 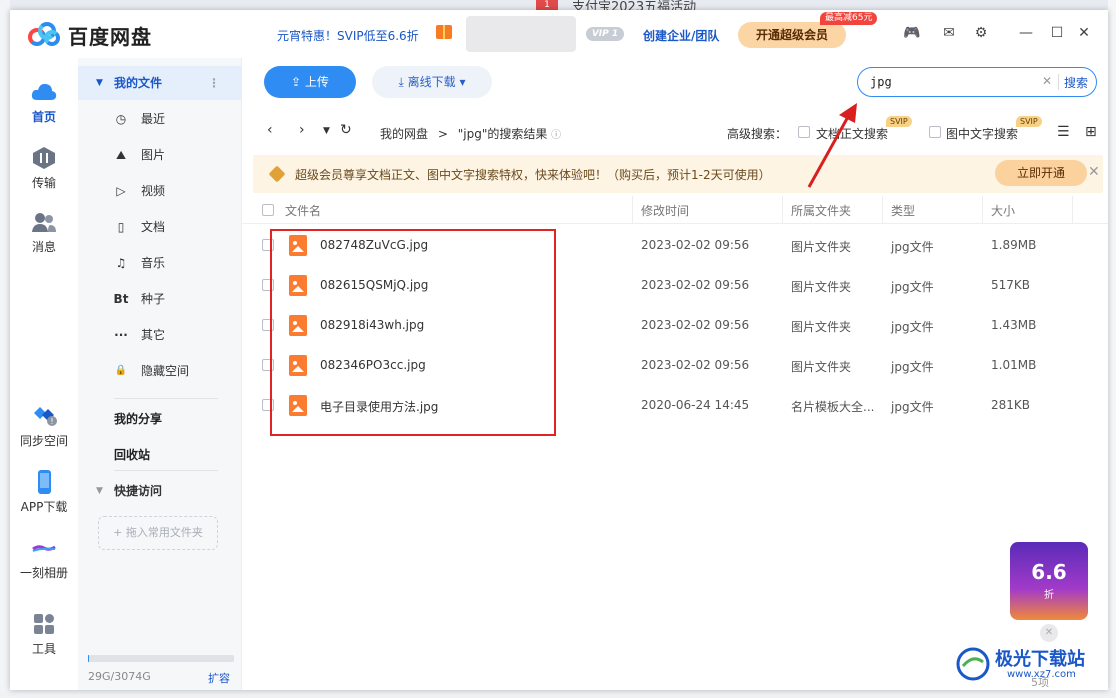 I want to click on sidebar-item-label: 图片, so click(x=153, y=155).